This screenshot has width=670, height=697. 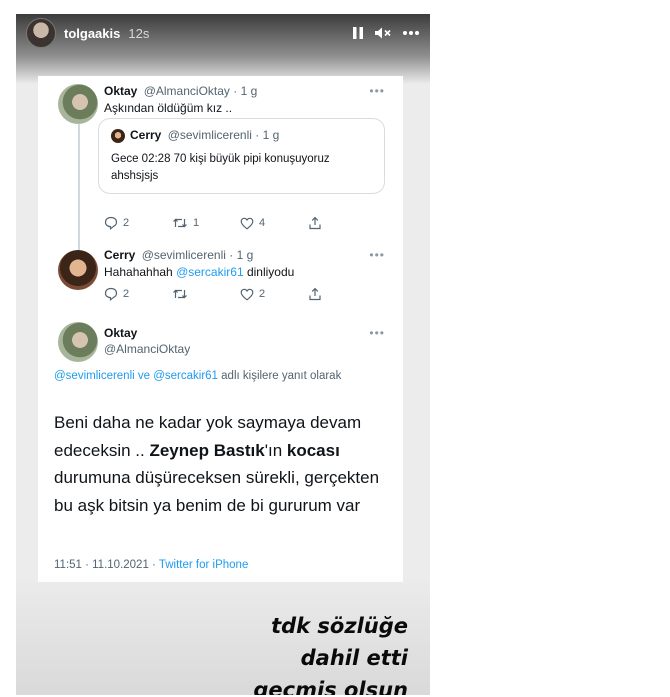 I want to click on tweet-header: Oktay @AlmanciOktay · 1 g, so click(x=180, y=91).